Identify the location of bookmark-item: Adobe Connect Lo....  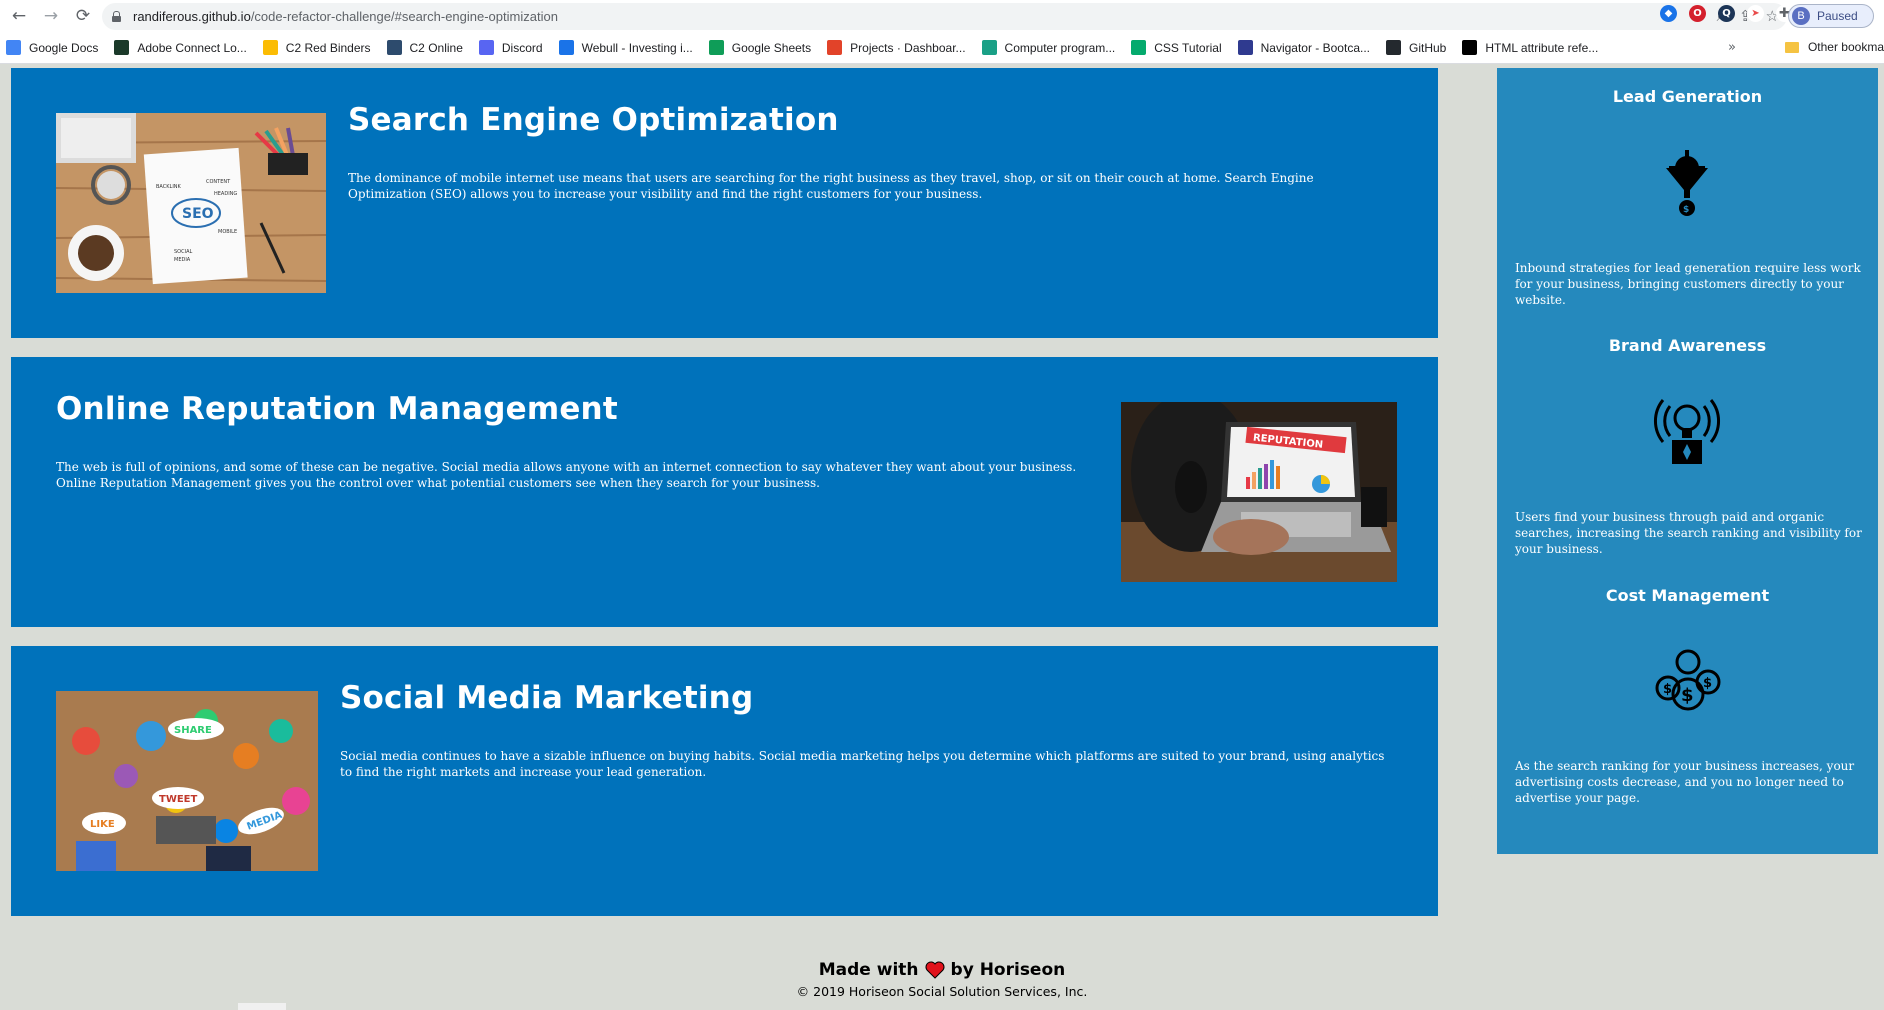
(180, 47).